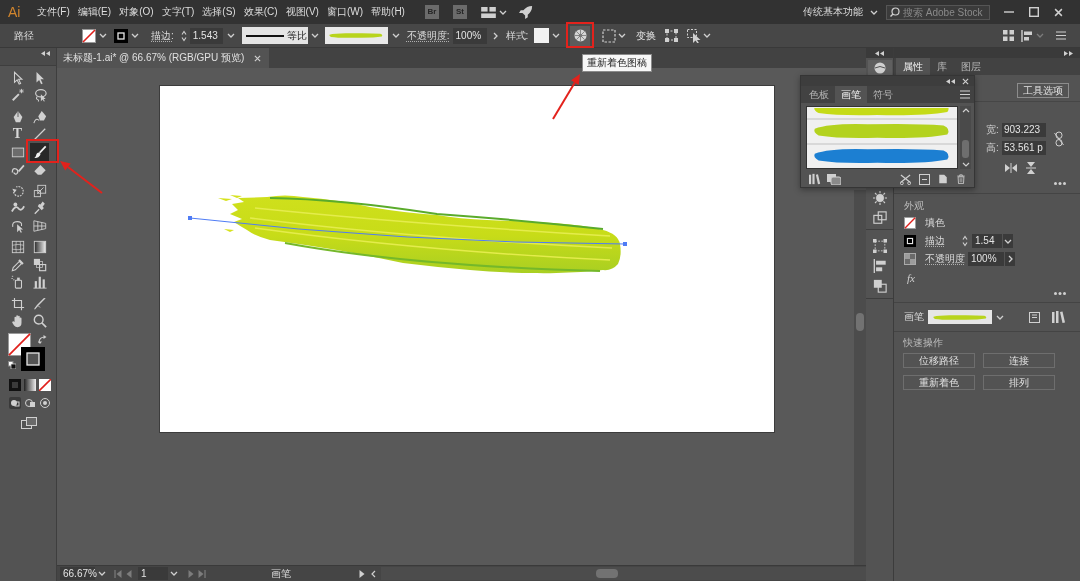 This screenshot has width=1080, height=581. What do you see at coordinates (961, 179) in the screenshot?
I see `trash-icon` at bounding box center [961, 179].